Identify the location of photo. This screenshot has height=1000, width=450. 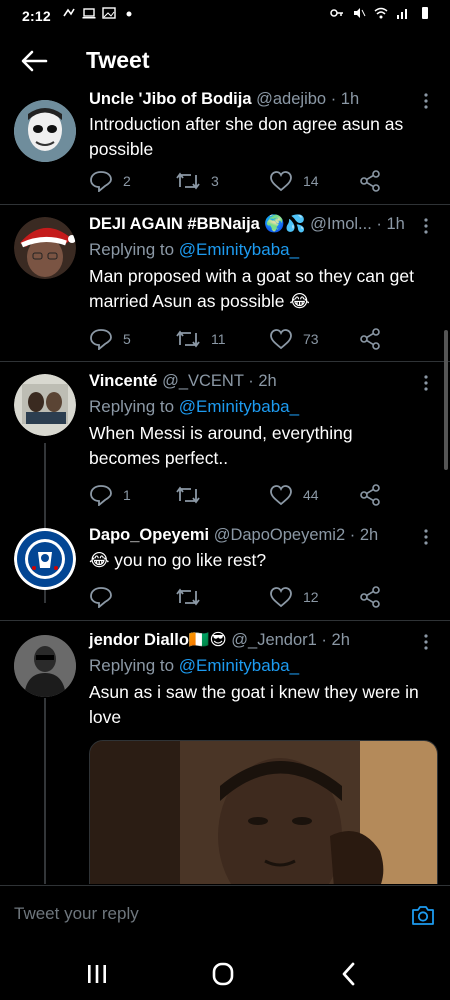
(263, 812).